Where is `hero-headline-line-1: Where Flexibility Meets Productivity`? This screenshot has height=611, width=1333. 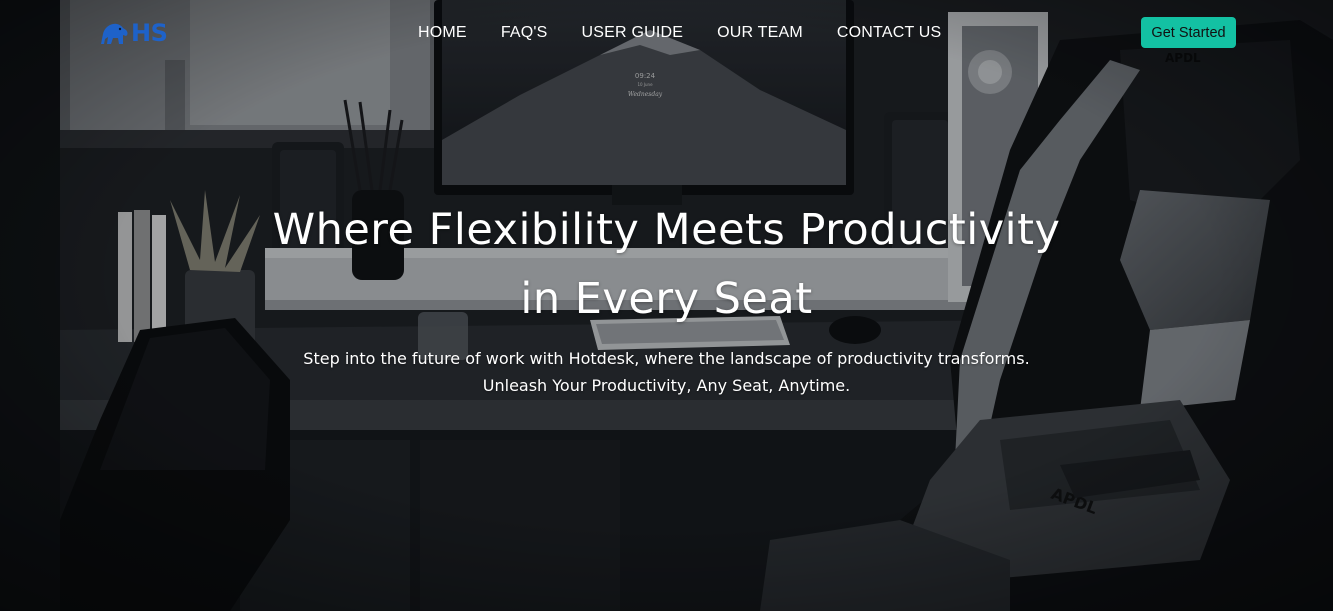 hero-headline-line-1: Where Flexibility Meets Productivity is located at coordinates (666, 230).